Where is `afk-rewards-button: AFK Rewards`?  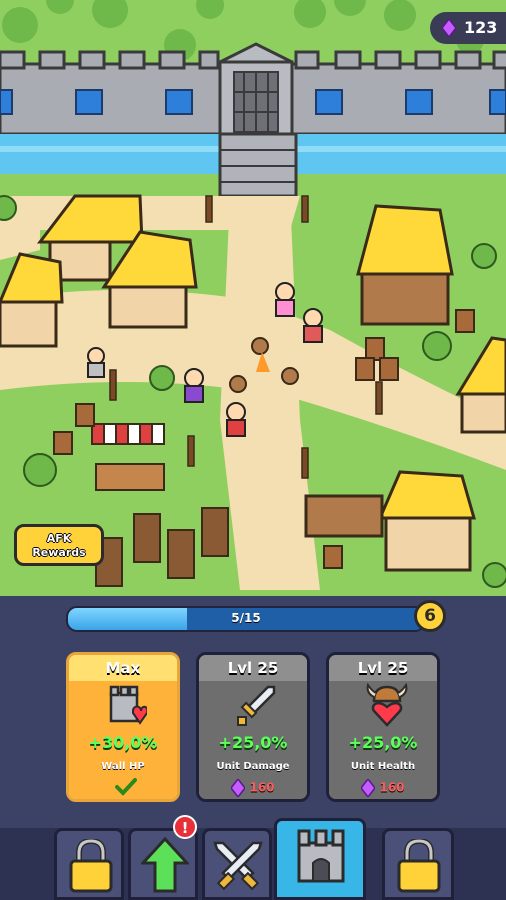 afk-rewards-button: AFK Rewards is located at coordinates (59, 545).